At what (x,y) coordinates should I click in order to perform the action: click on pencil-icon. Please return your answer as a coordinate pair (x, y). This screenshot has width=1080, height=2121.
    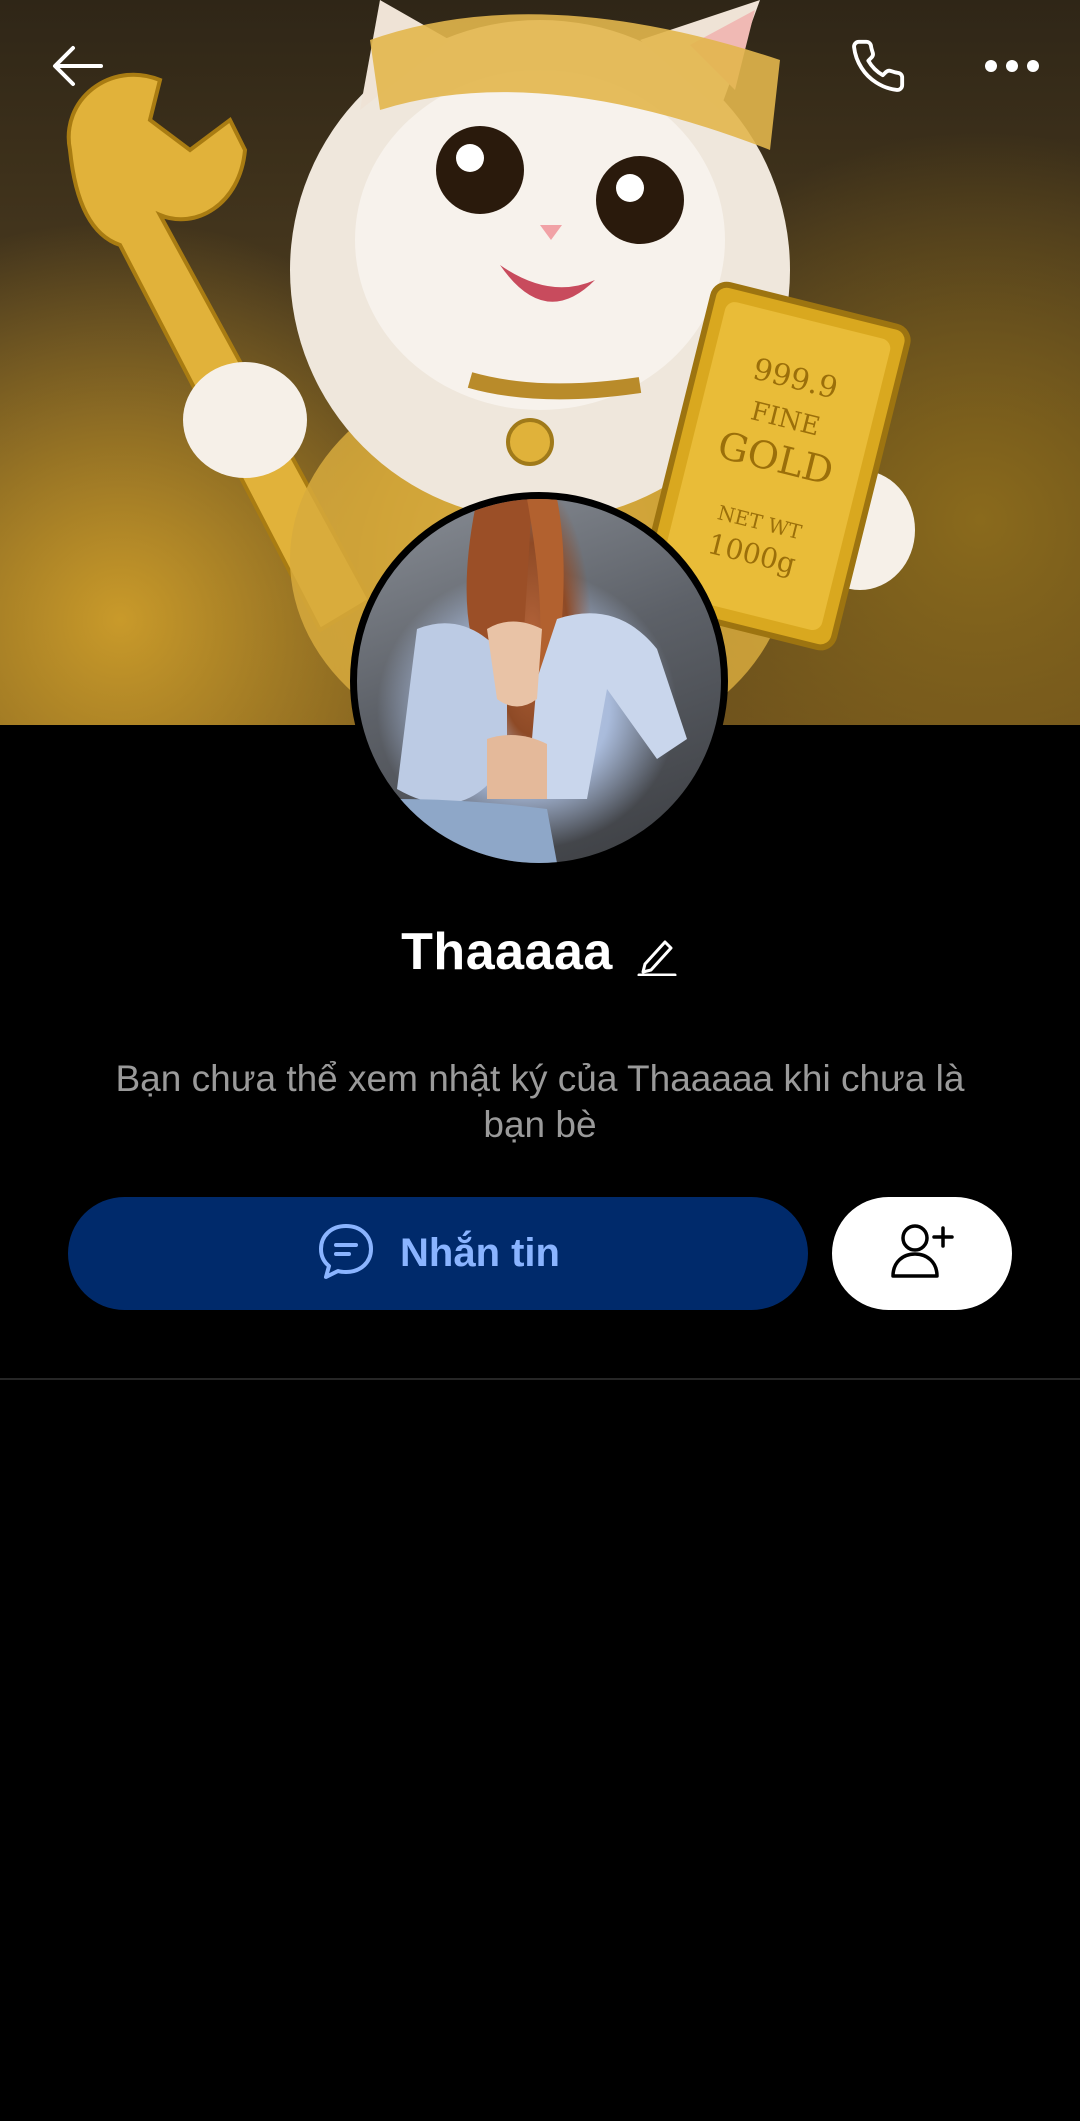
    Looking at the image, I should click on (657, 955).